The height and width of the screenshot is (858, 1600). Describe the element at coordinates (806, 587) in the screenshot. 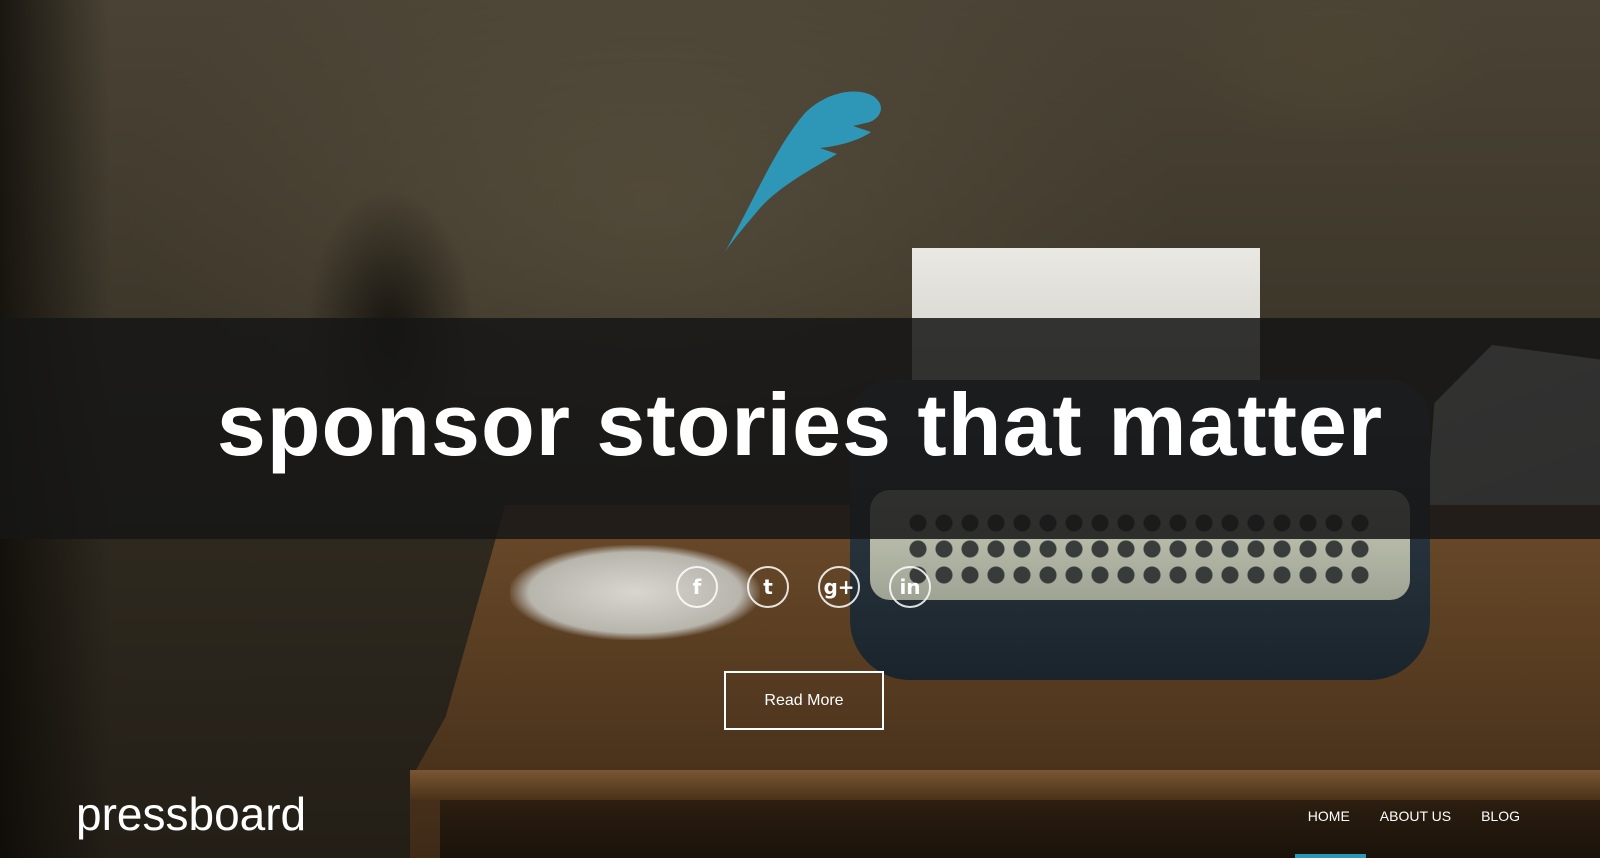

I see `social-links: f t g+ in` at that location.